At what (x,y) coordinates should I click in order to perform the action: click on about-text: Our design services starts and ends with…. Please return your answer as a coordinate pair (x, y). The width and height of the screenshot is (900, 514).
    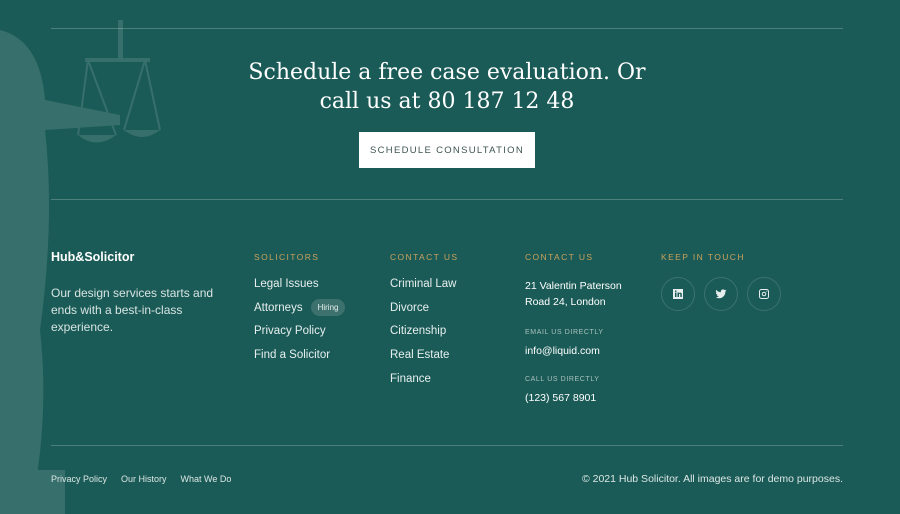
    Looking at the image, I should click on (132, 310).